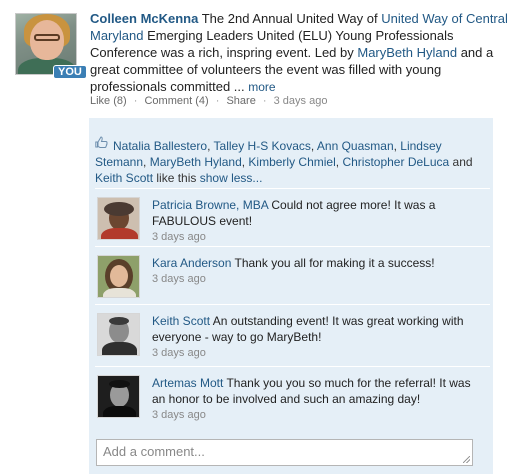 This screenshot has width=516, height=474. Describe the element at coordinates (124, 178) in the screenshot. I see `liker-link: Keith Scott` at that location.